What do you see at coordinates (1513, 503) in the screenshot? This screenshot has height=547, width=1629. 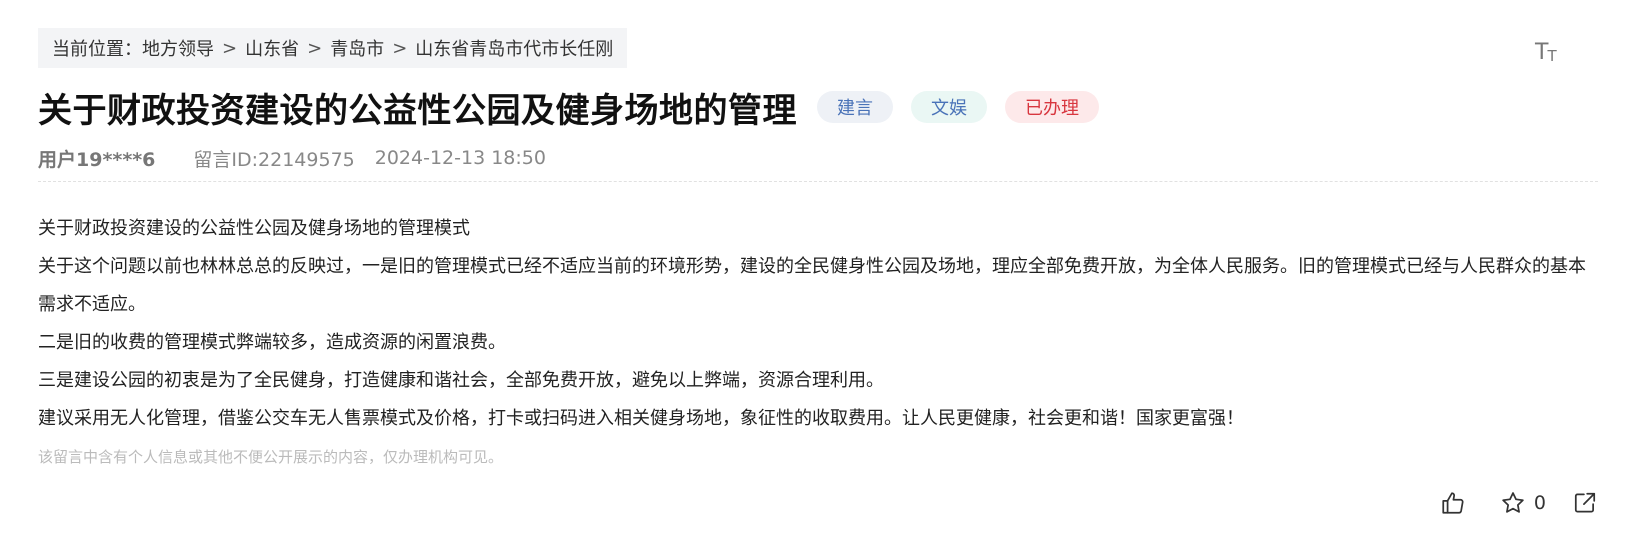 I see `star-icon` at bounding box center [1513, 503].